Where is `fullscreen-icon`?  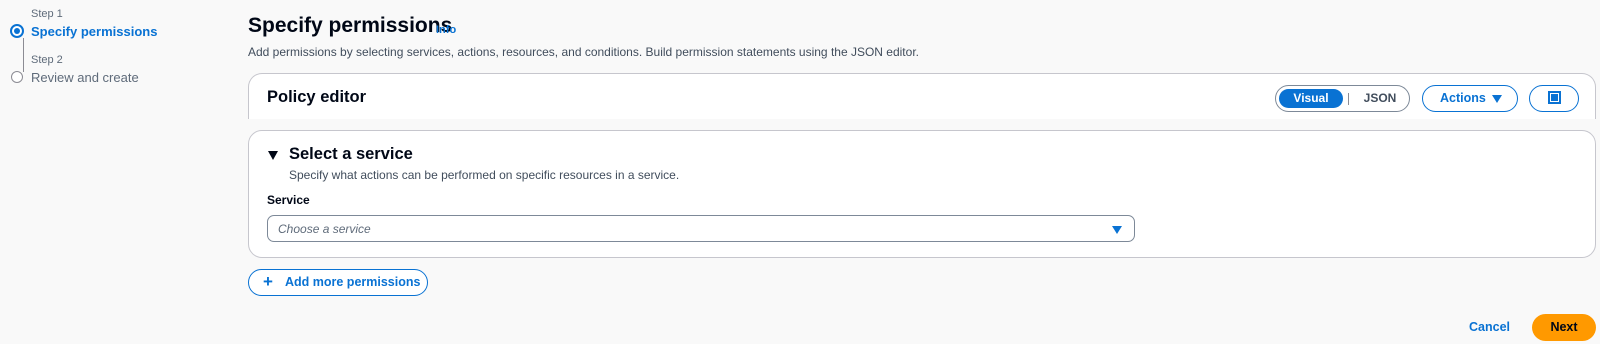
fullscreen-icon is located at coordinates (1554, 97).